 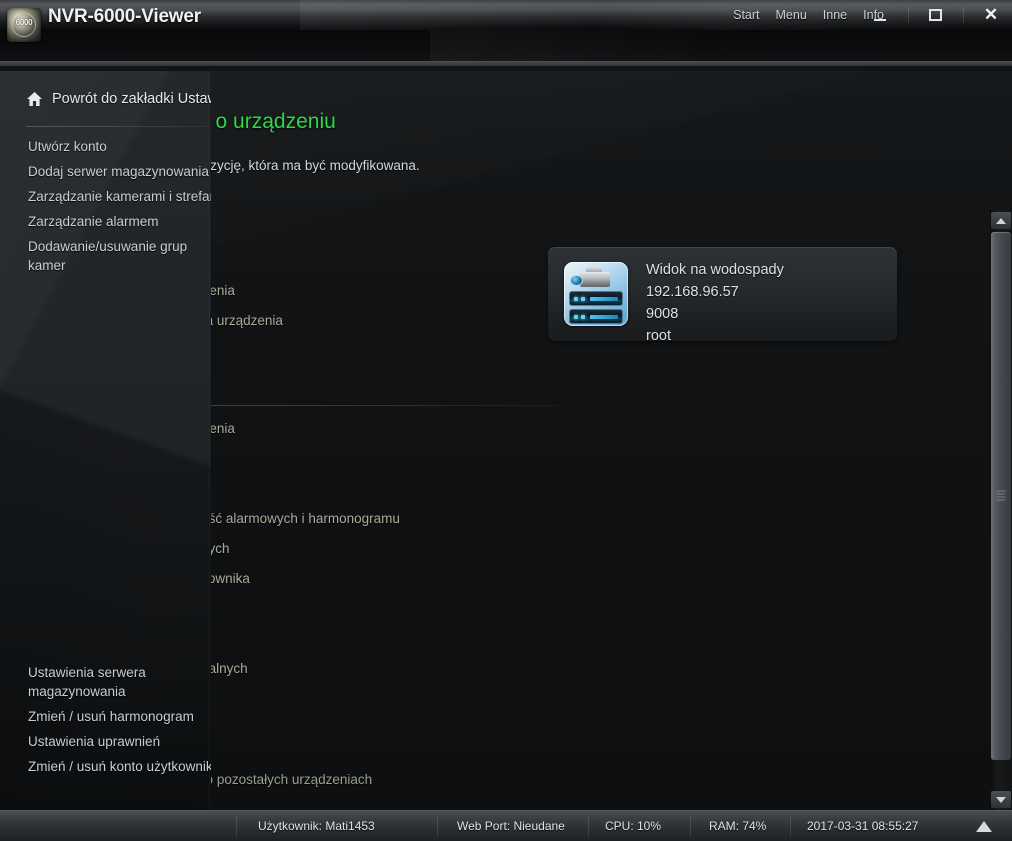 I want to click on maximize-icon, so click(x=935, y=15).